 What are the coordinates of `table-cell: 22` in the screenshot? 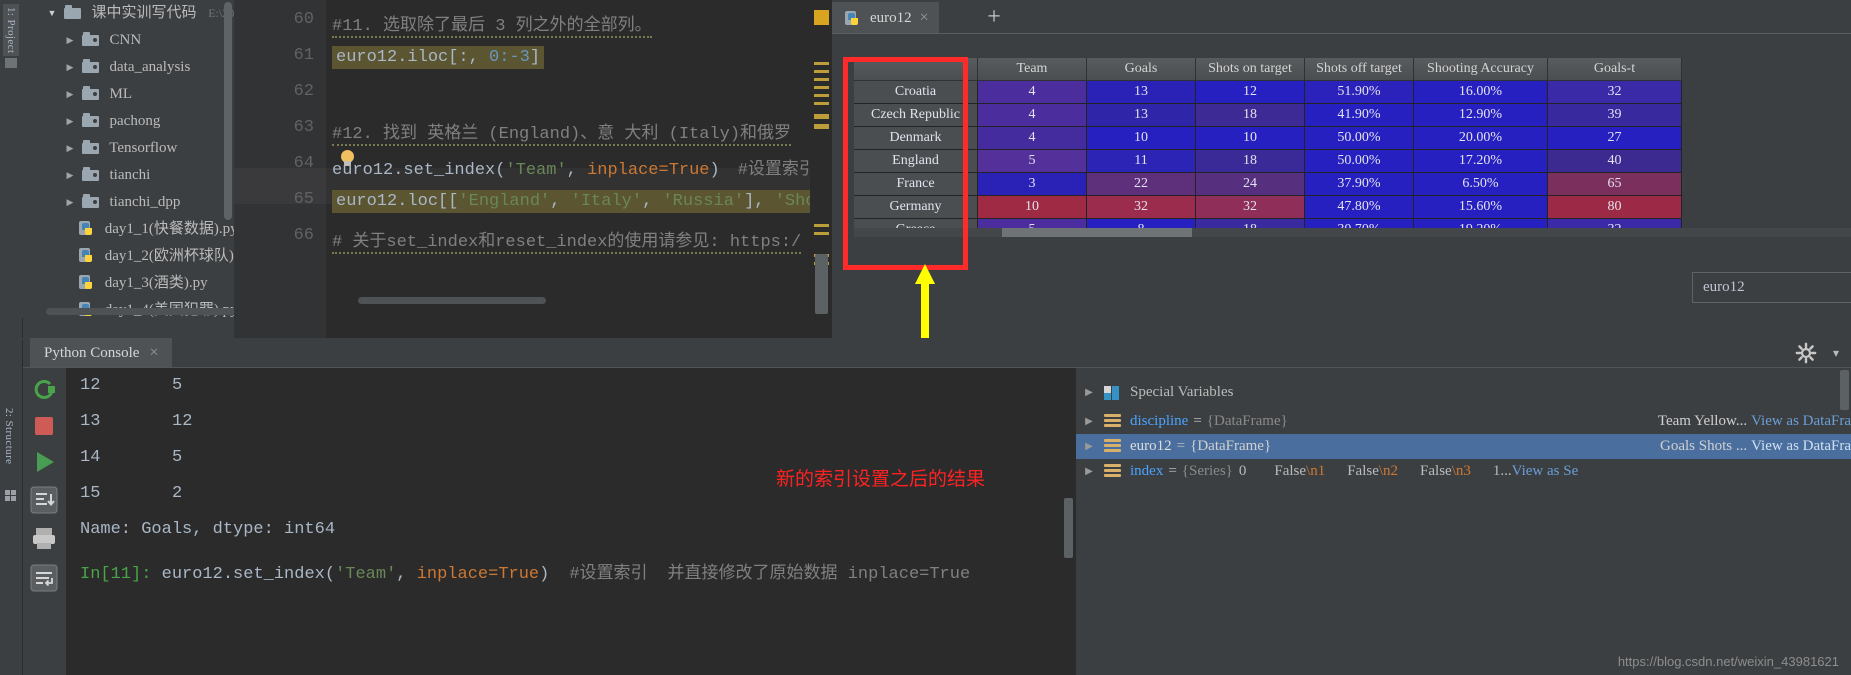 It's located at (1141, 184).